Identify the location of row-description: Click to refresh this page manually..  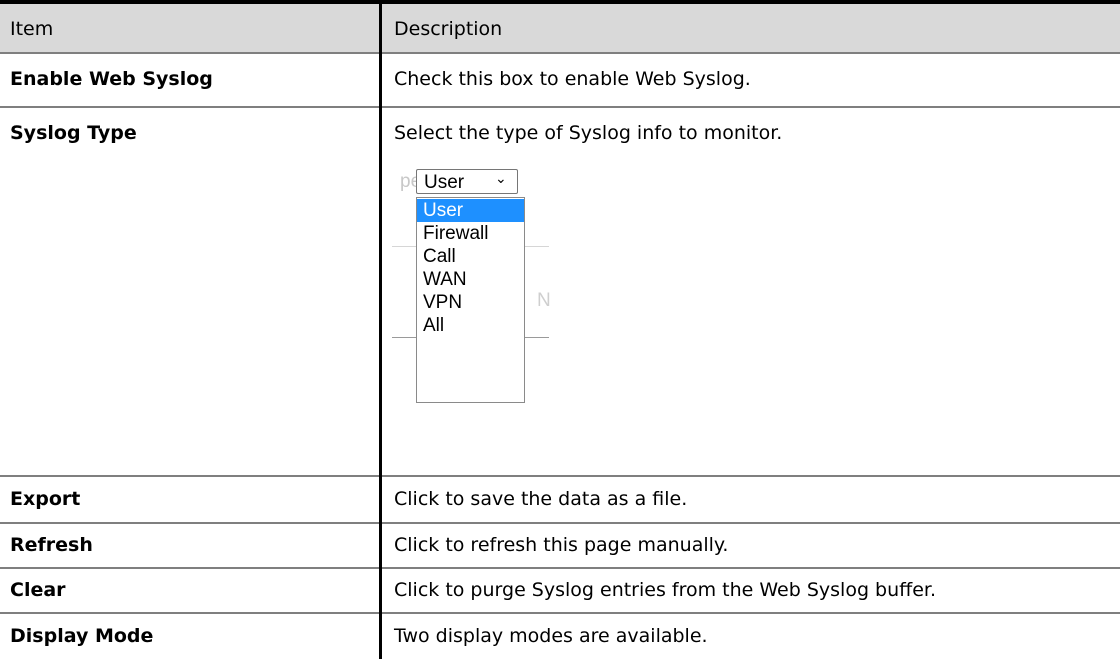
(561, 545).